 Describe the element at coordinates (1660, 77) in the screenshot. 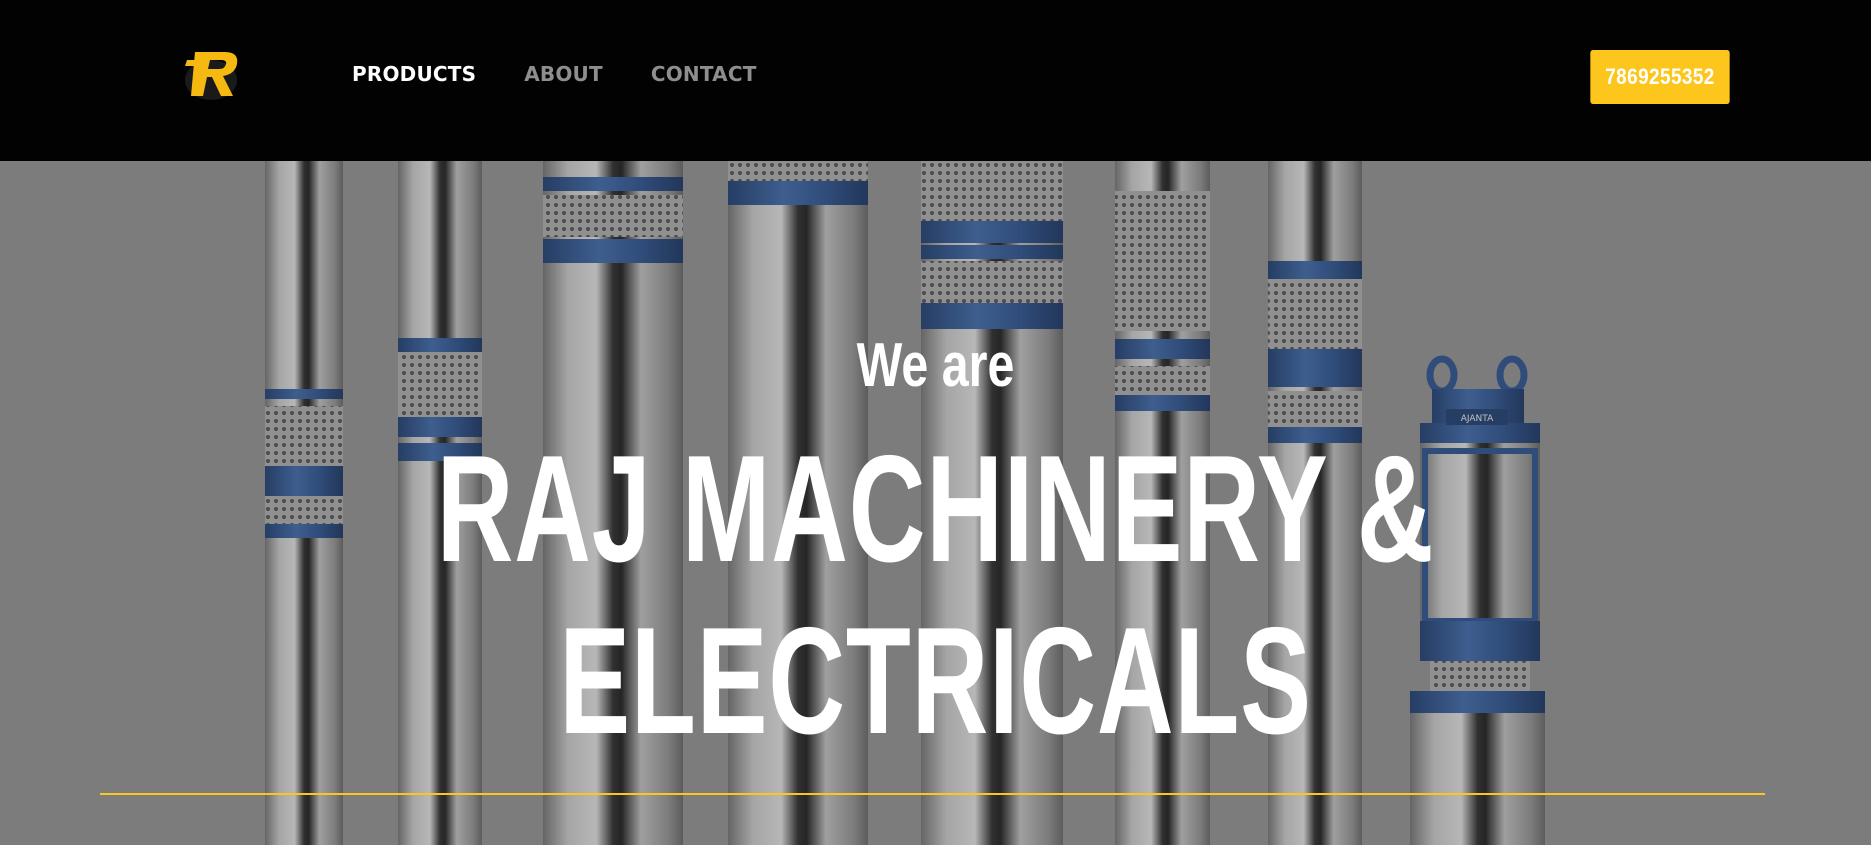

I see `phone-call-button: 7869255352` at that location.